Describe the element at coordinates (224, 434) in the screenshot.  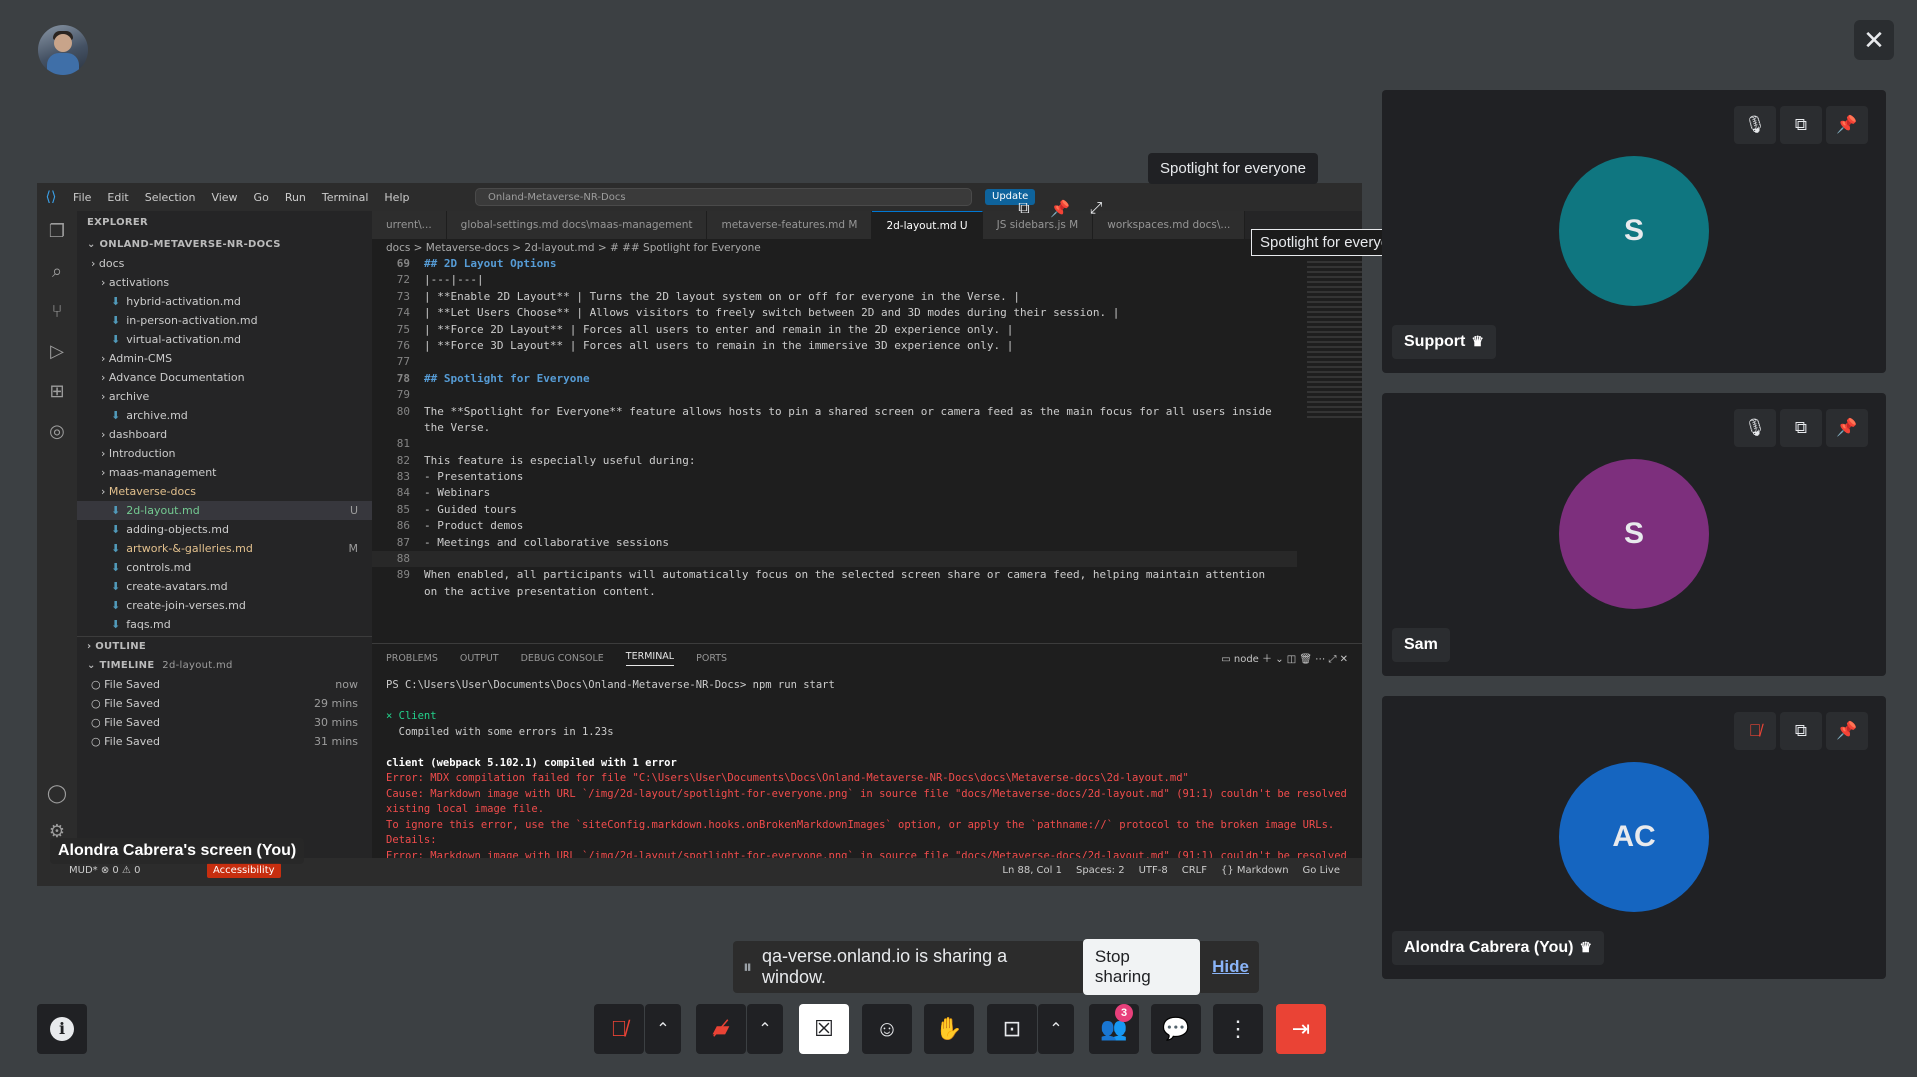
I see `tree-folder: › dashboard` at that location.